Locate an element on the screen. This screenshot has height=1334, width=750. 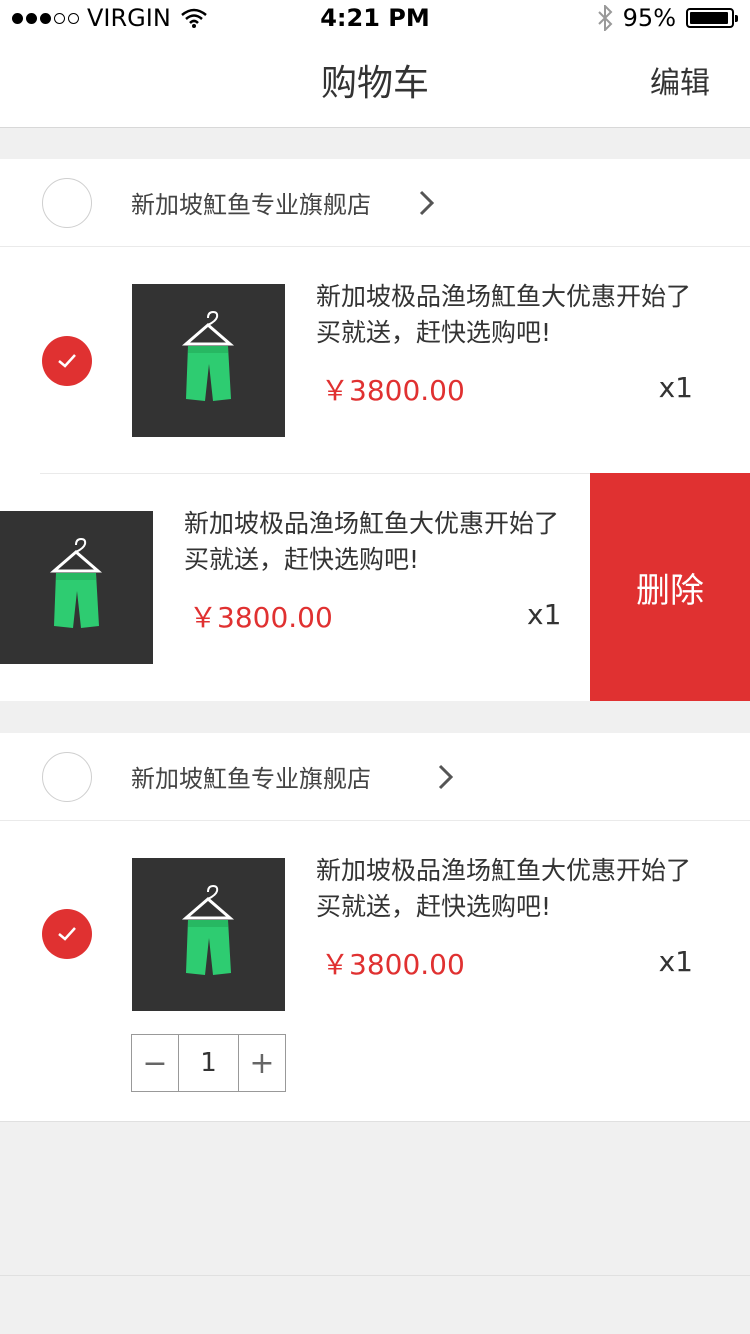
nav-bar: 购物车 编辑 is located at coordinates (375, 84).